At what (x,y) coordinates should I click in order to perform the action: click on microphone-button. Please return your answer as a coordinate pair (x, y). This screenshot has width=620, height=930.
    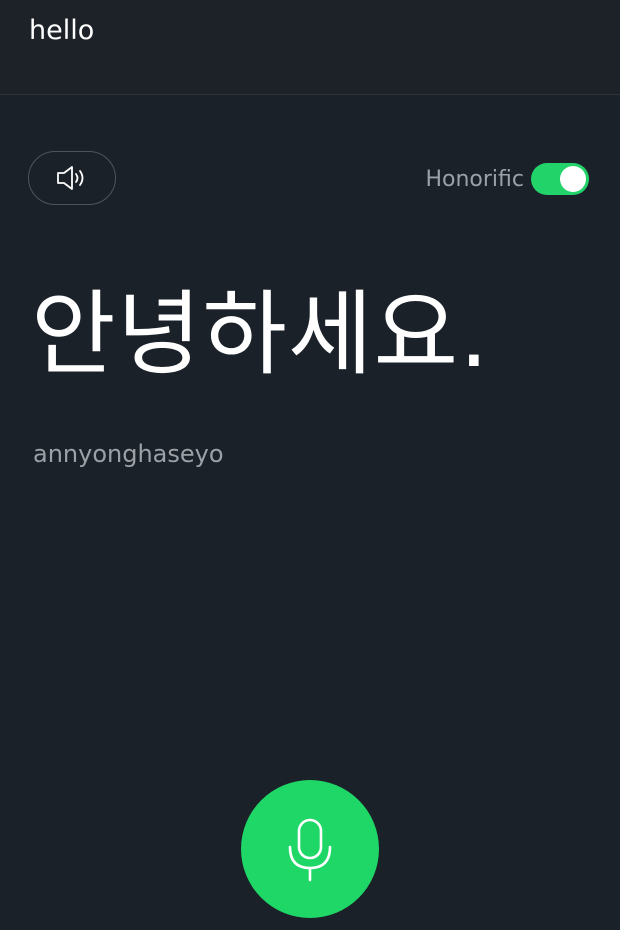
    Looking at the image, I should click on (310, 849).